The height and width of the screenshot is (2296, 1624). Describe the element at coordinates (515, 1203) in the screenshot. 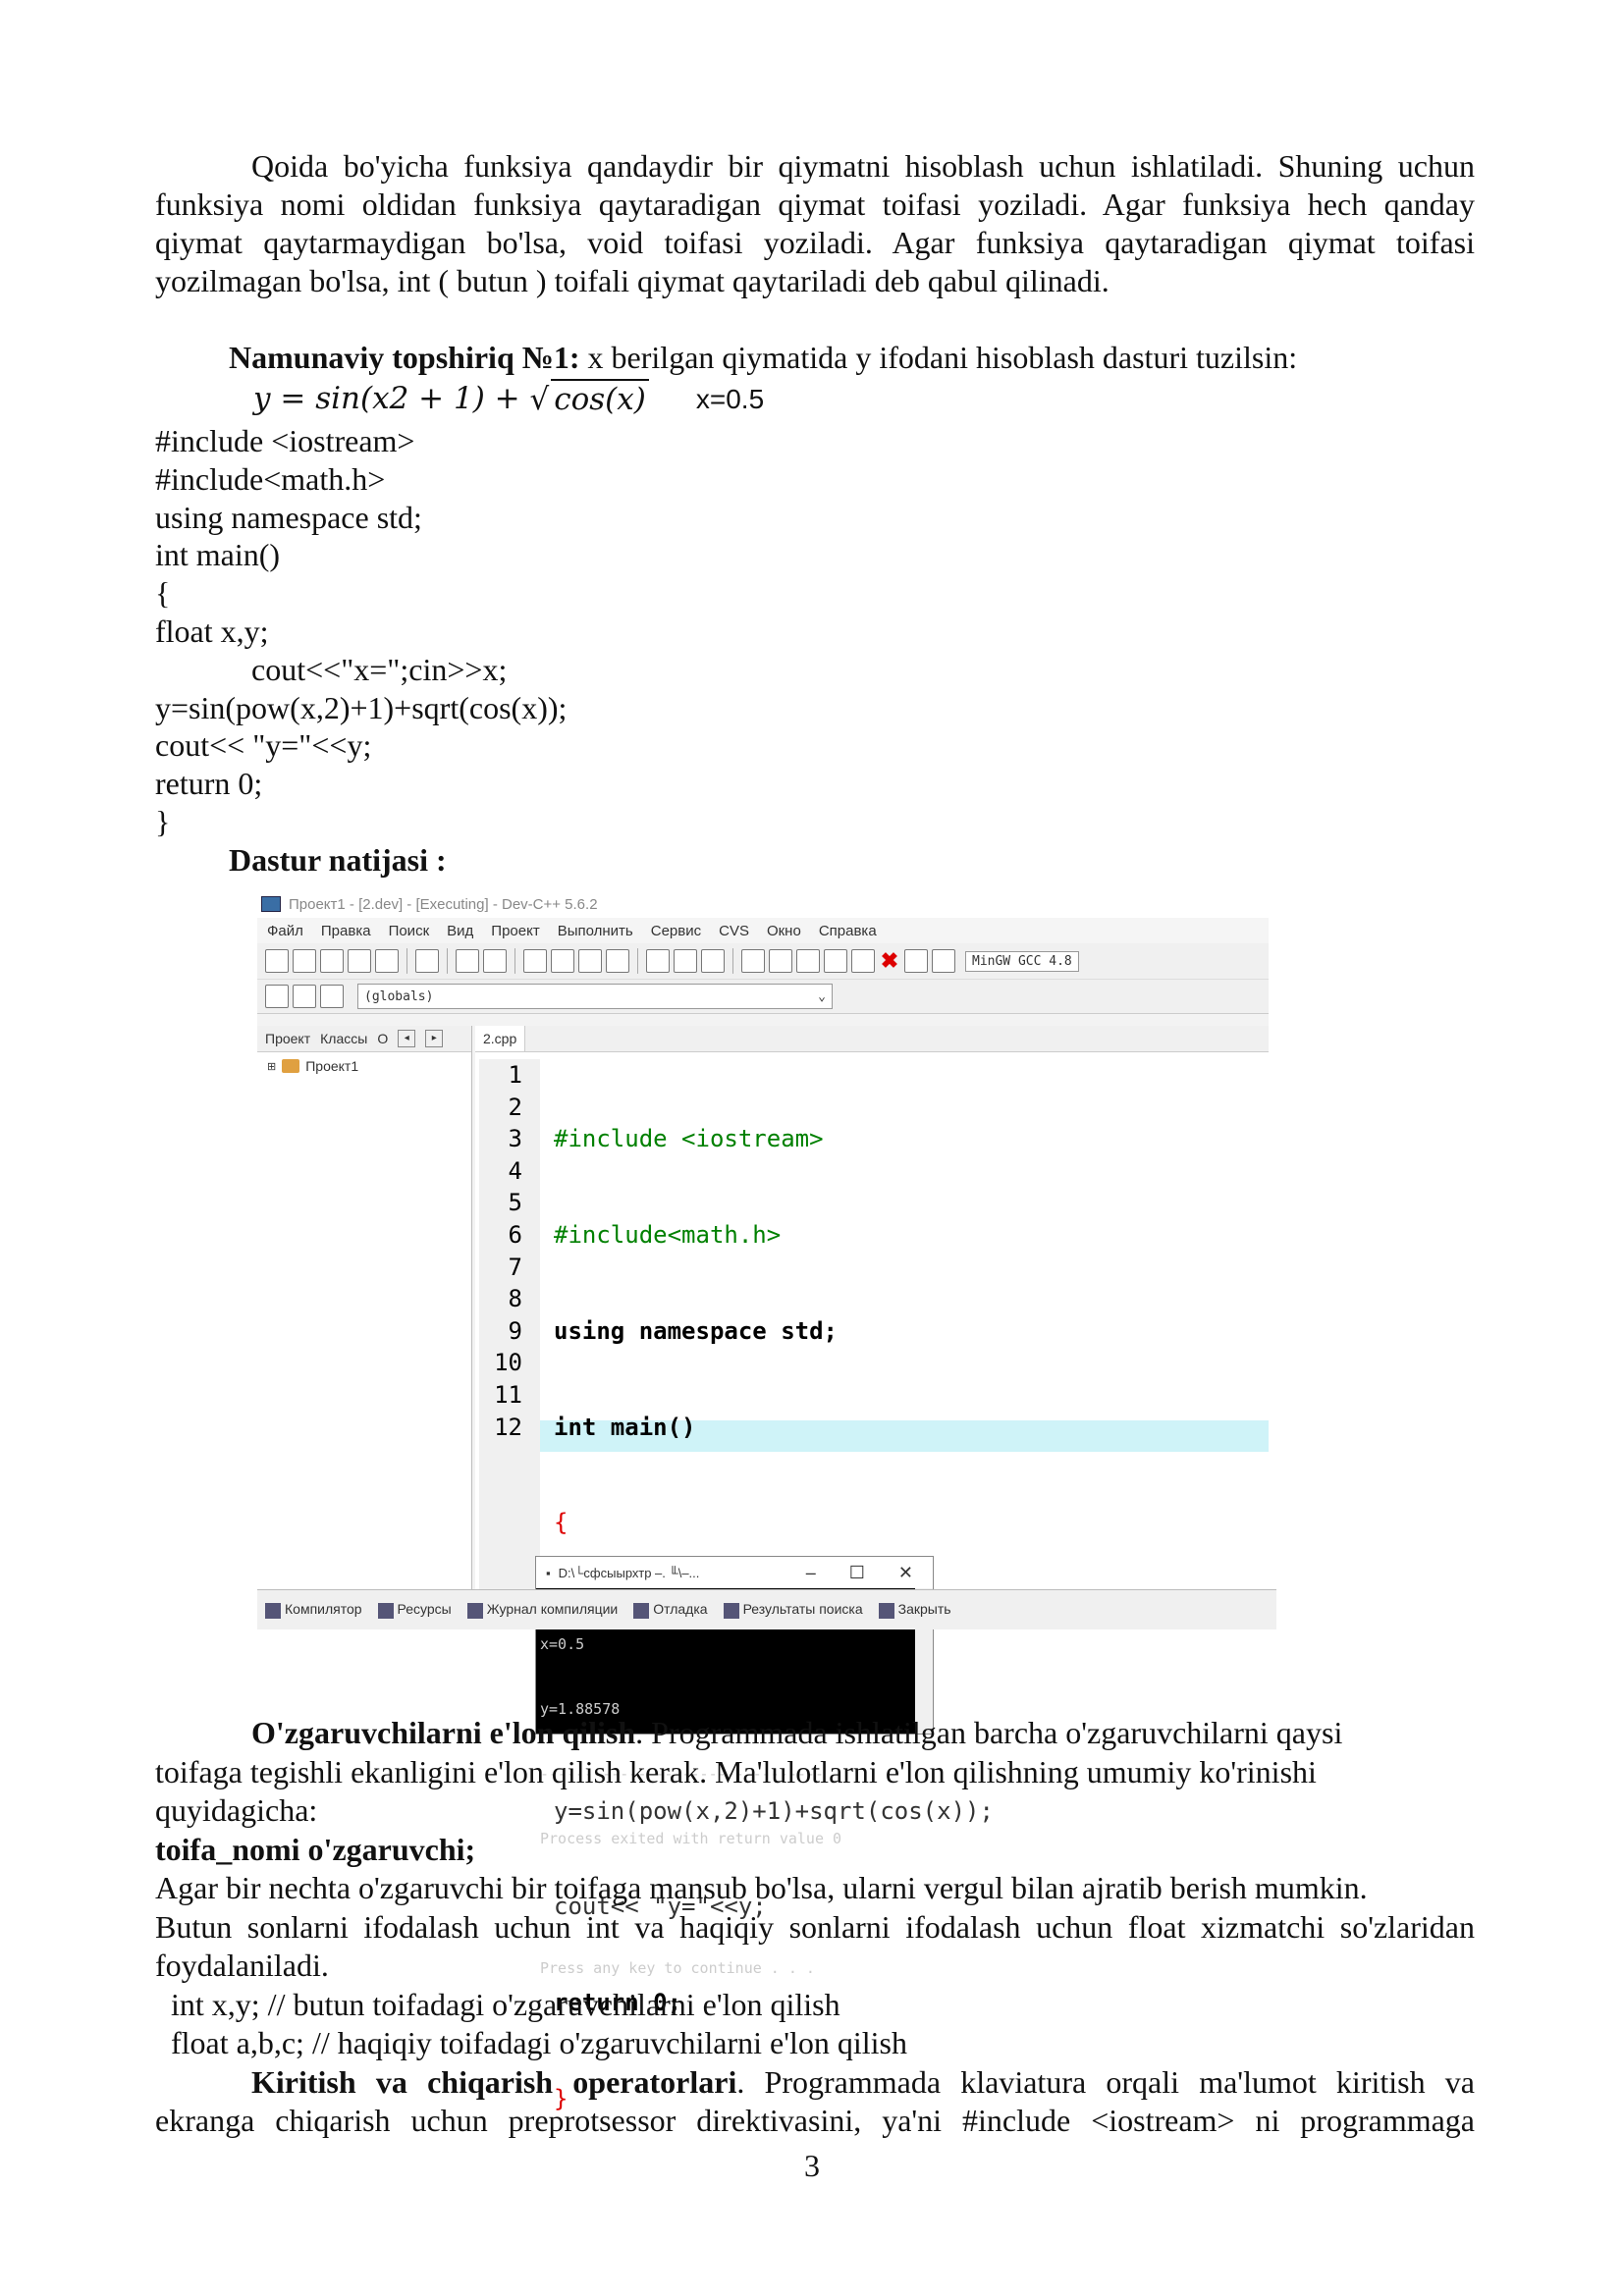

I see `line-number: 5` at that location.